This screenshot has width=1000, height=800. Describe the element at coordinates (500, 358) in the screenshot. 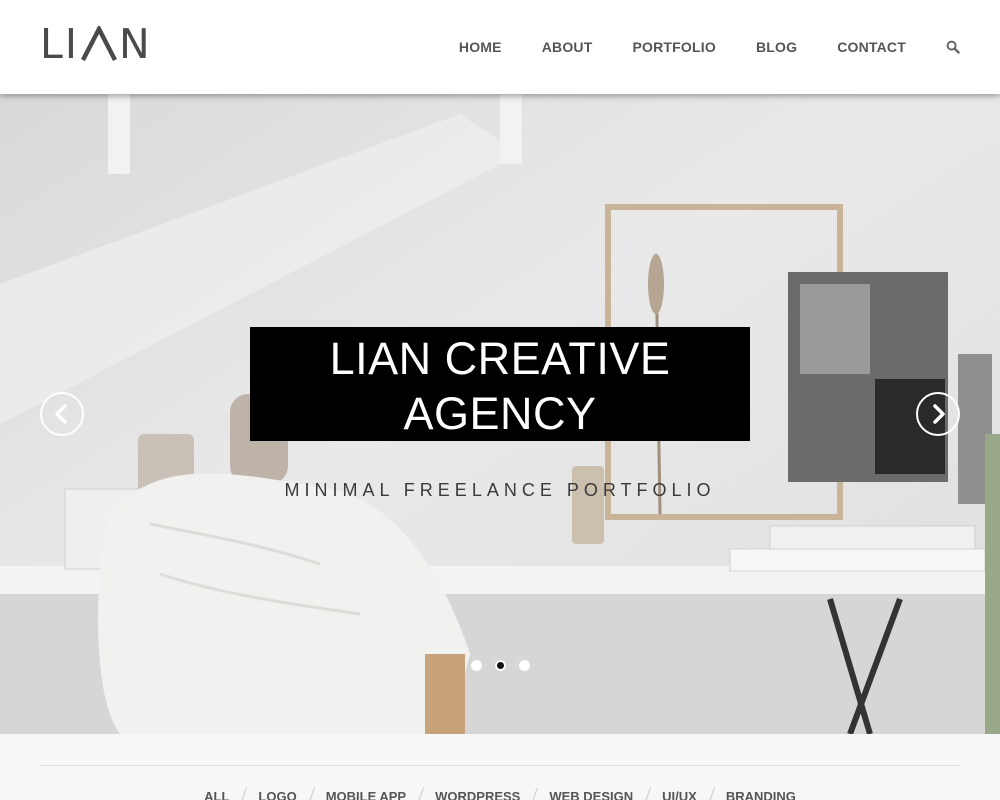

I see `hero-title-line1: LIAN CREATIVE` at that location.